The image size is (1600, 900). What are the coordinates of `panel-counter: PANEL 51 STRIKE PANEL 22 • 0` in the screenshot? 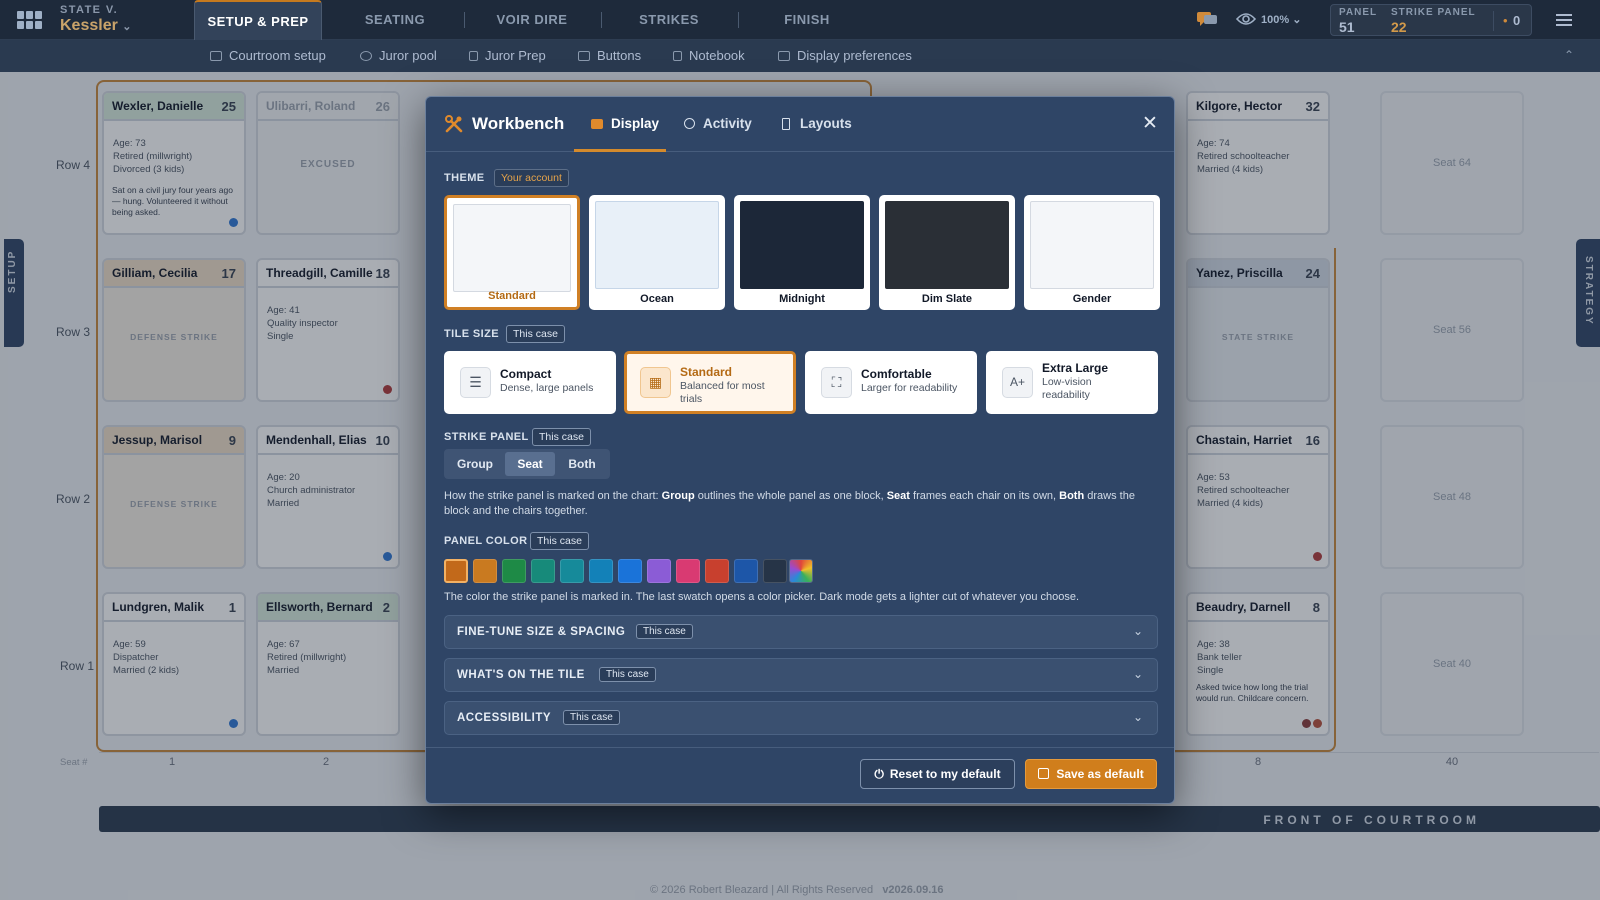 It's located at (1431, 20).